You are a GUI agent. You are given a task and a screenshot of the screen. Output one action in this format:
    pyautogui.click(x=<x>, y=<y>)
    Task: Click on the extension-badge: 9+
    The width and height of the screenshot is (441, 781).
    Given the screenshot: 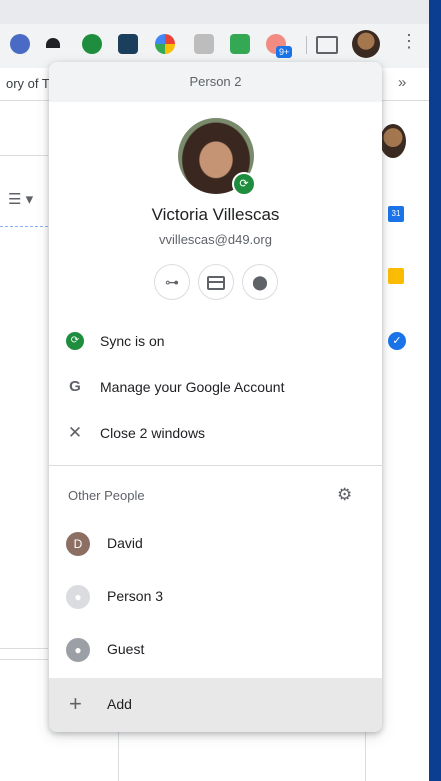 What is the action you would take?
    pyautogui.click(x=284, y=52)
    